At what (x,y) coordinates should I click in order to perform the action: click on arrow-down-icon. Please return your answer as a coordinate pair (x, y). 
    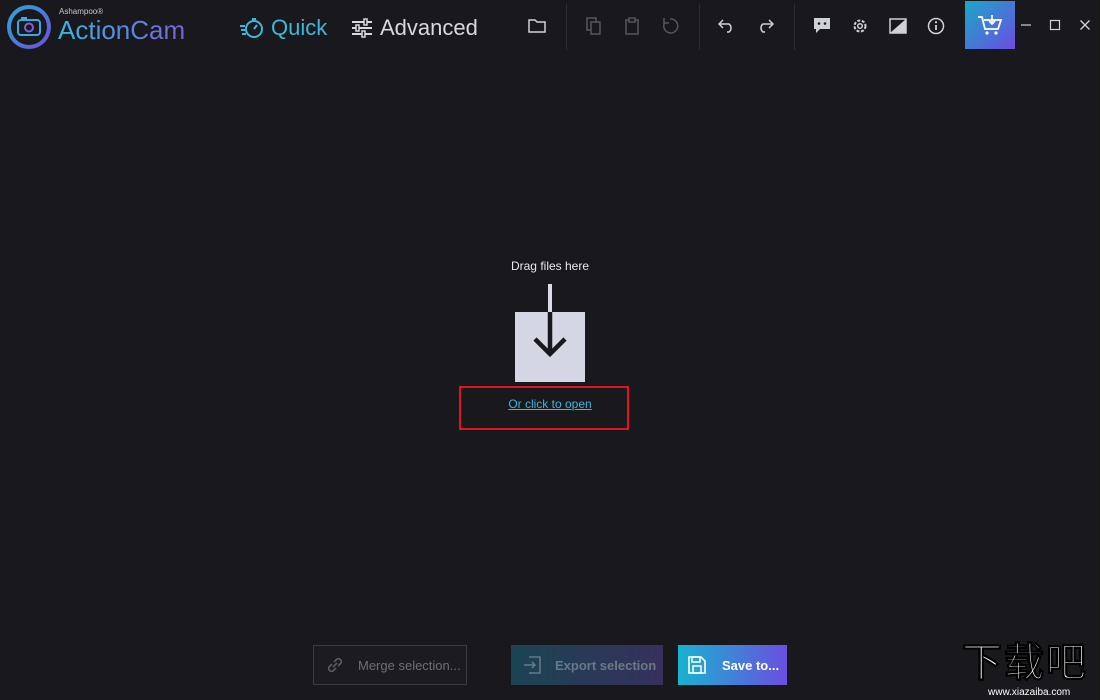
    Looking at the image, I should click on (550, 335).